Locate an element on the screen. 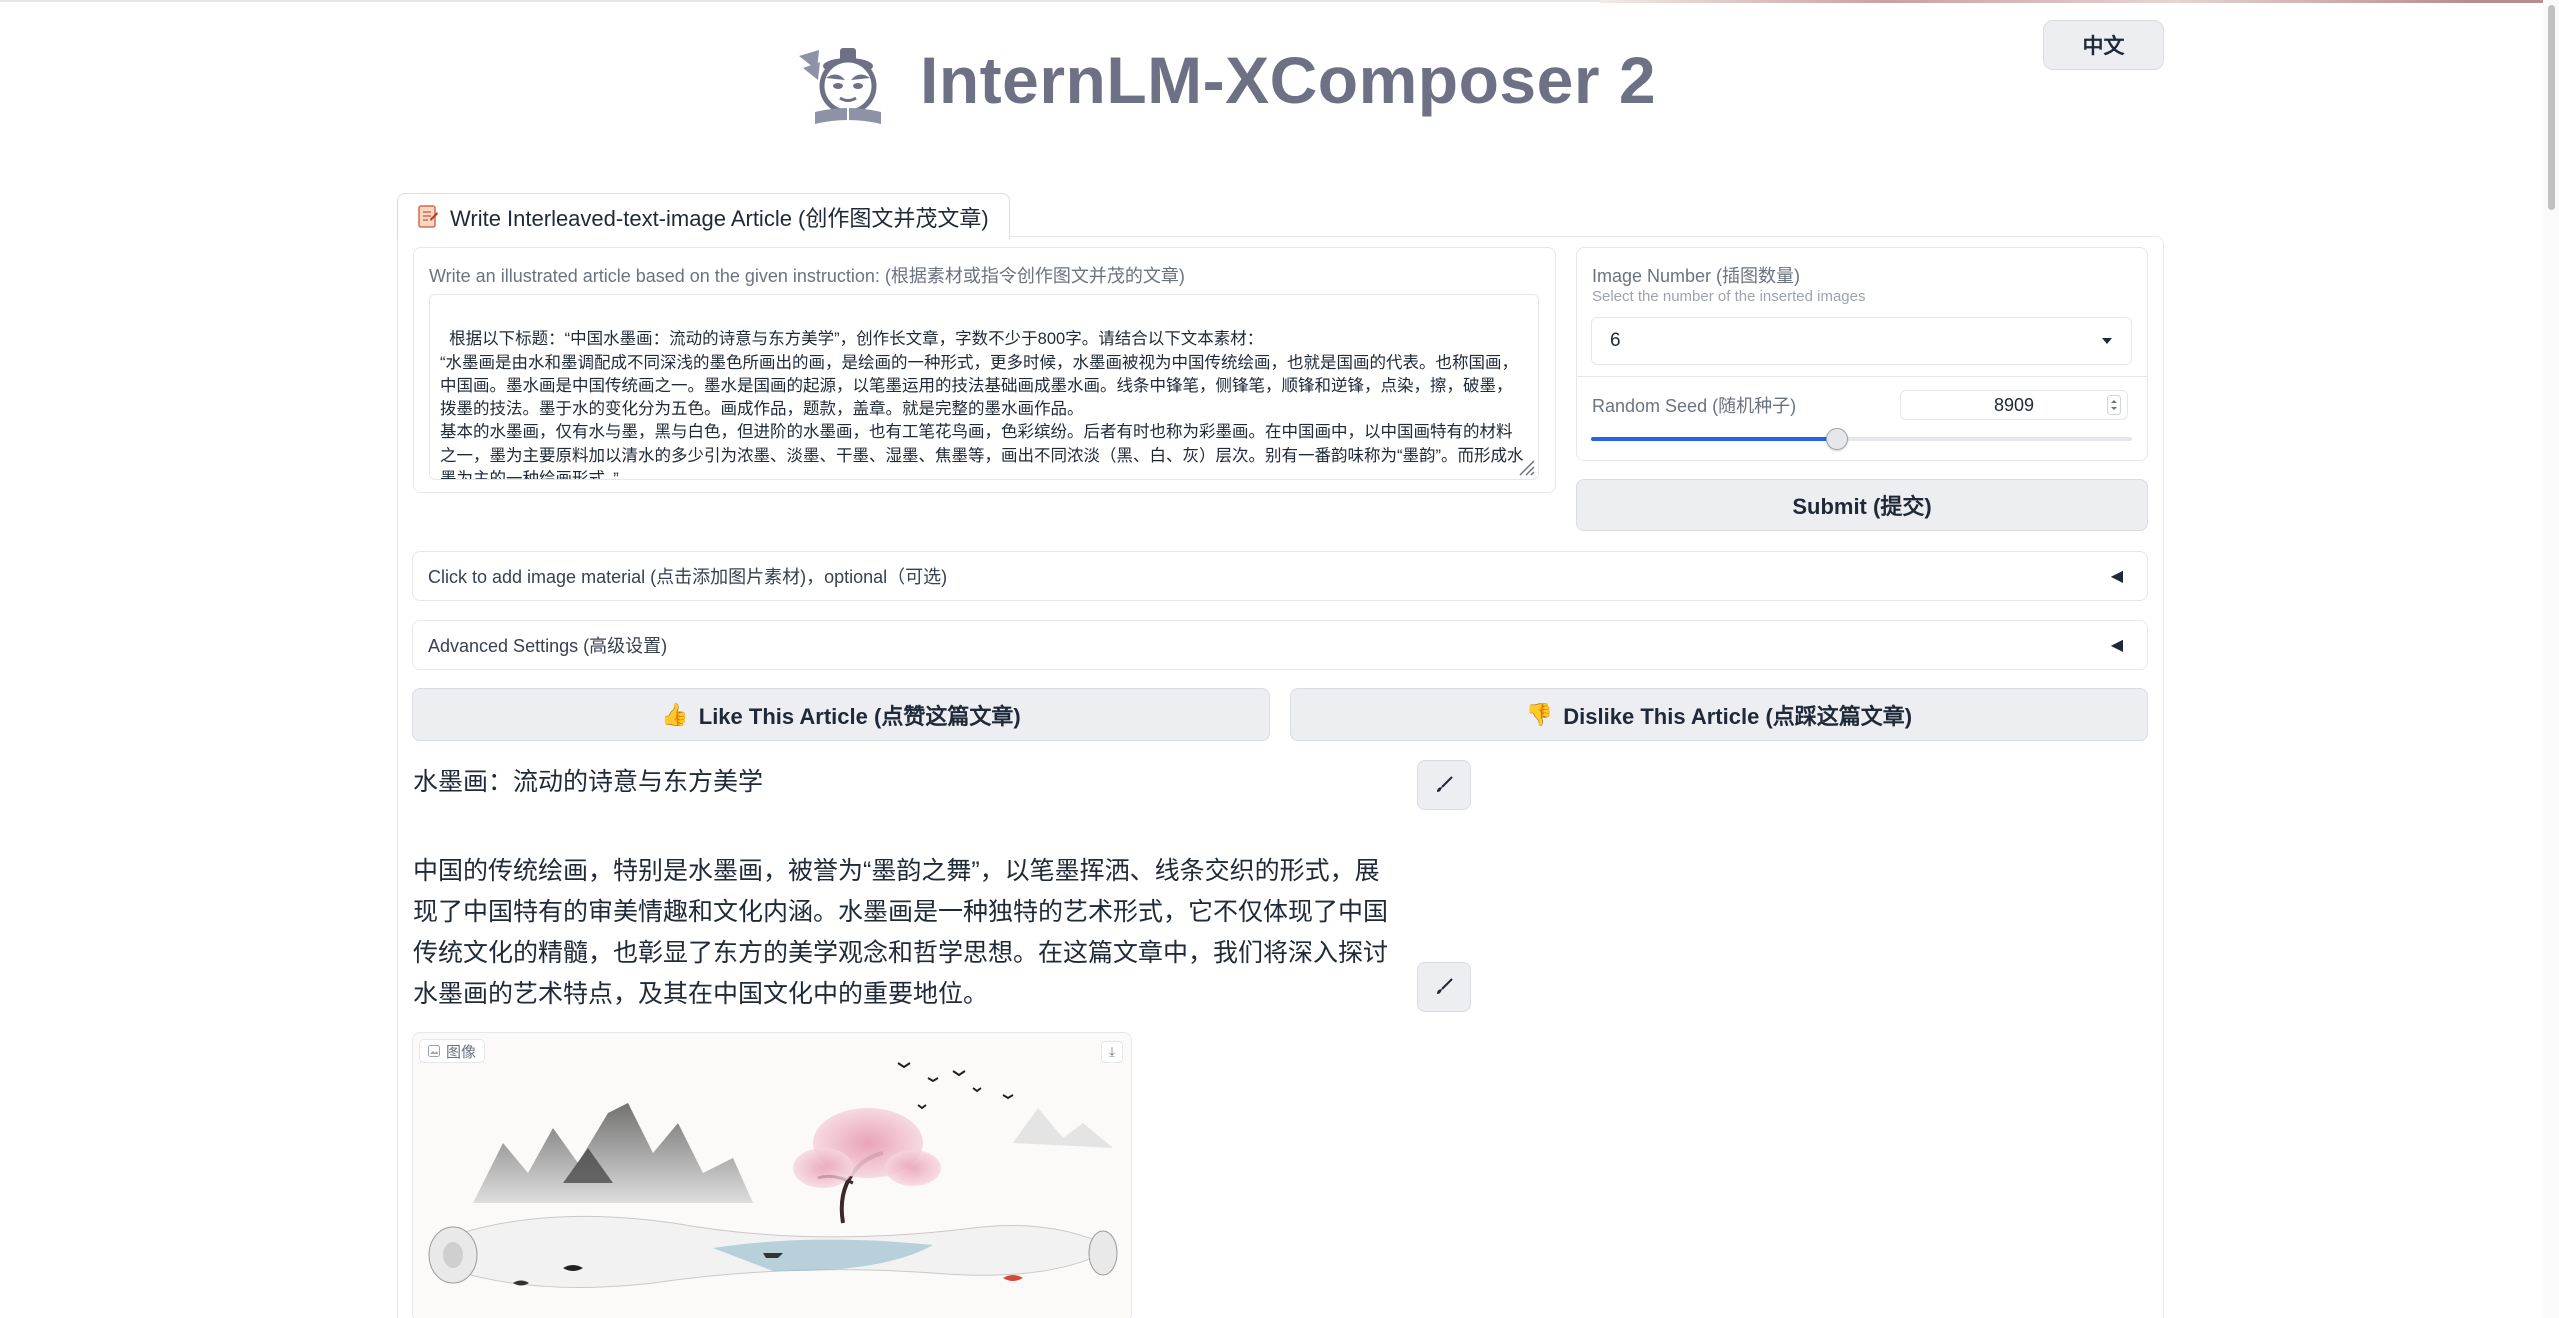 This screenshot has width=2559, height=1318. advanced-settings-accordion: Advanced Settings (高级设置) ◀ is located at coordinates (1280, 645).